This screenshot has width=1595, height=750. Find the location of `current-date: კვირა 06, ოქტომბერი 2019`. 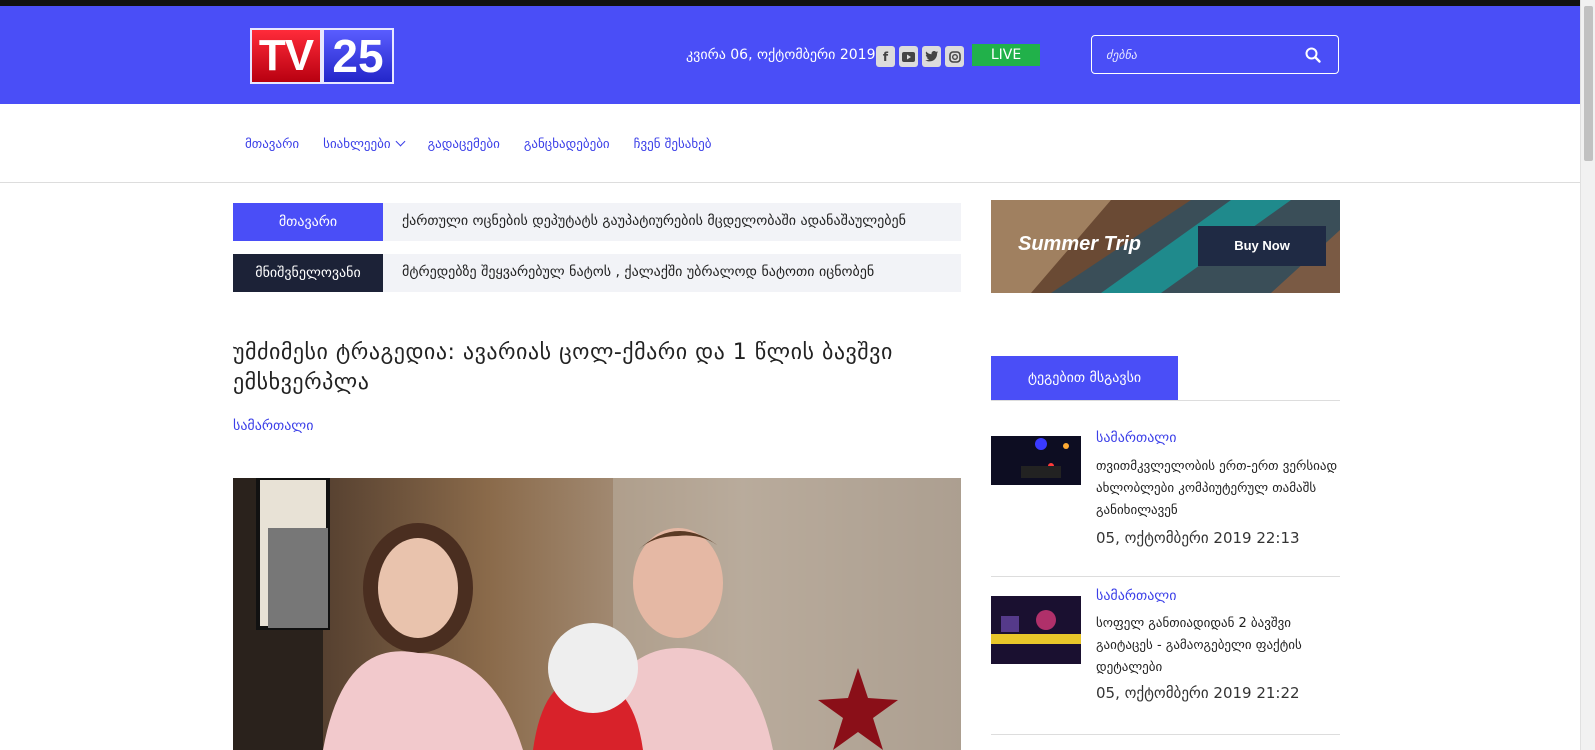

current-date: კვირა 06, ოქტომბერი 2019 is located at coordinates (781, 55).